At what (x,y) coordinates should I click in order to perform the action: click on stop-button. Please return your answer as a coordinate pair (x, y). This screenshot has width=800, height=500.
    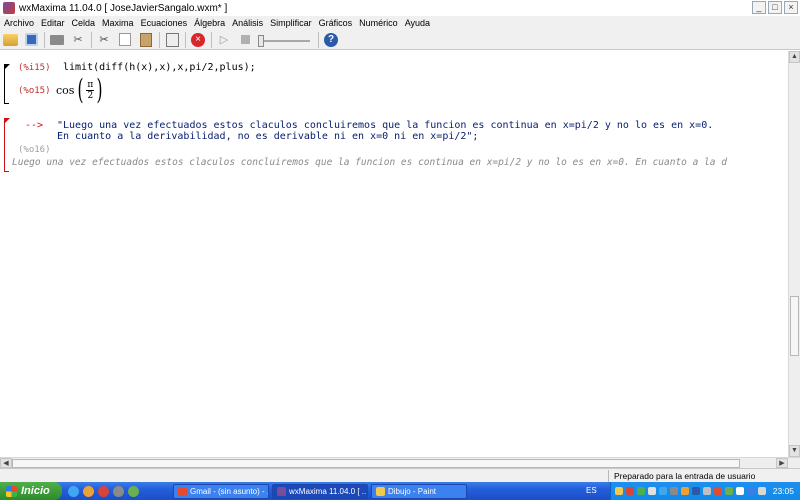
    Looking at the image, I should click on (245, 40).